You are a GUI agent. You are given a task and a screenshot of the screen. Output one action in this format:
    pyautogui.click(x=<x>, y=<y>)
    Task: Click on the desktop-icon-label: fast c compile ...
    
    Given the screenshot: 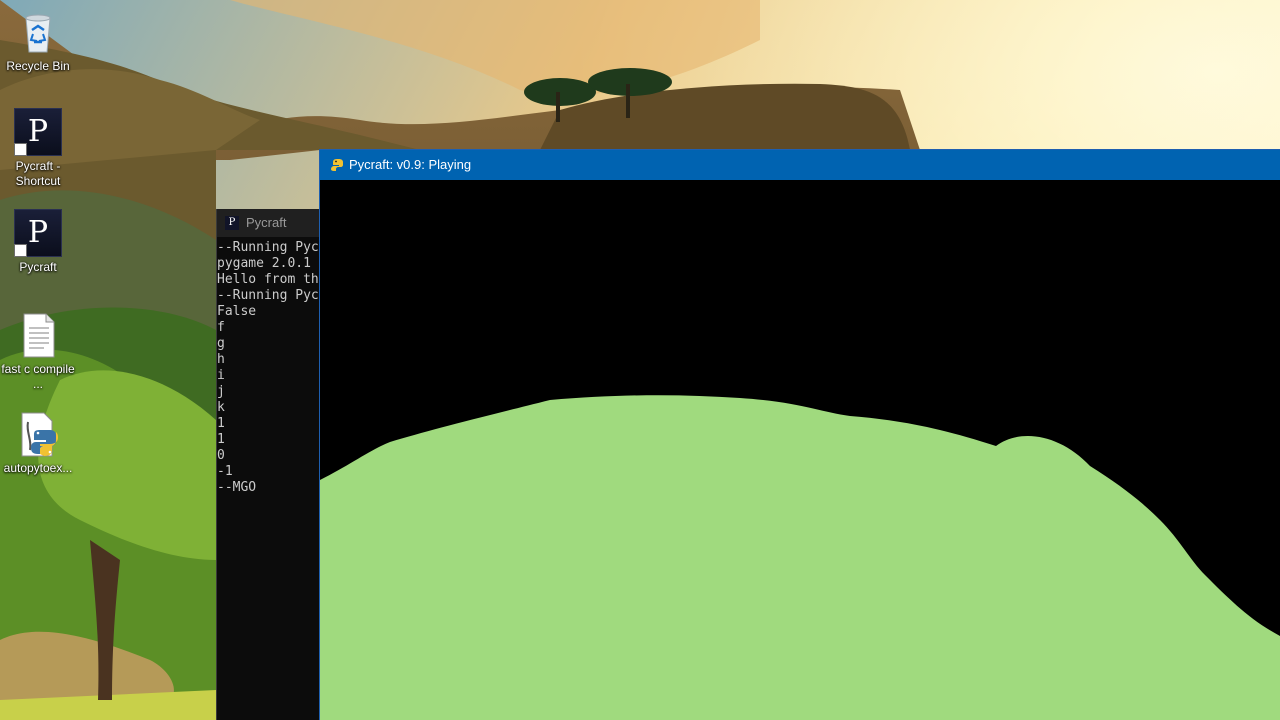 What is the action you would take?
    pyautogui.click(x=38, y=376)
    